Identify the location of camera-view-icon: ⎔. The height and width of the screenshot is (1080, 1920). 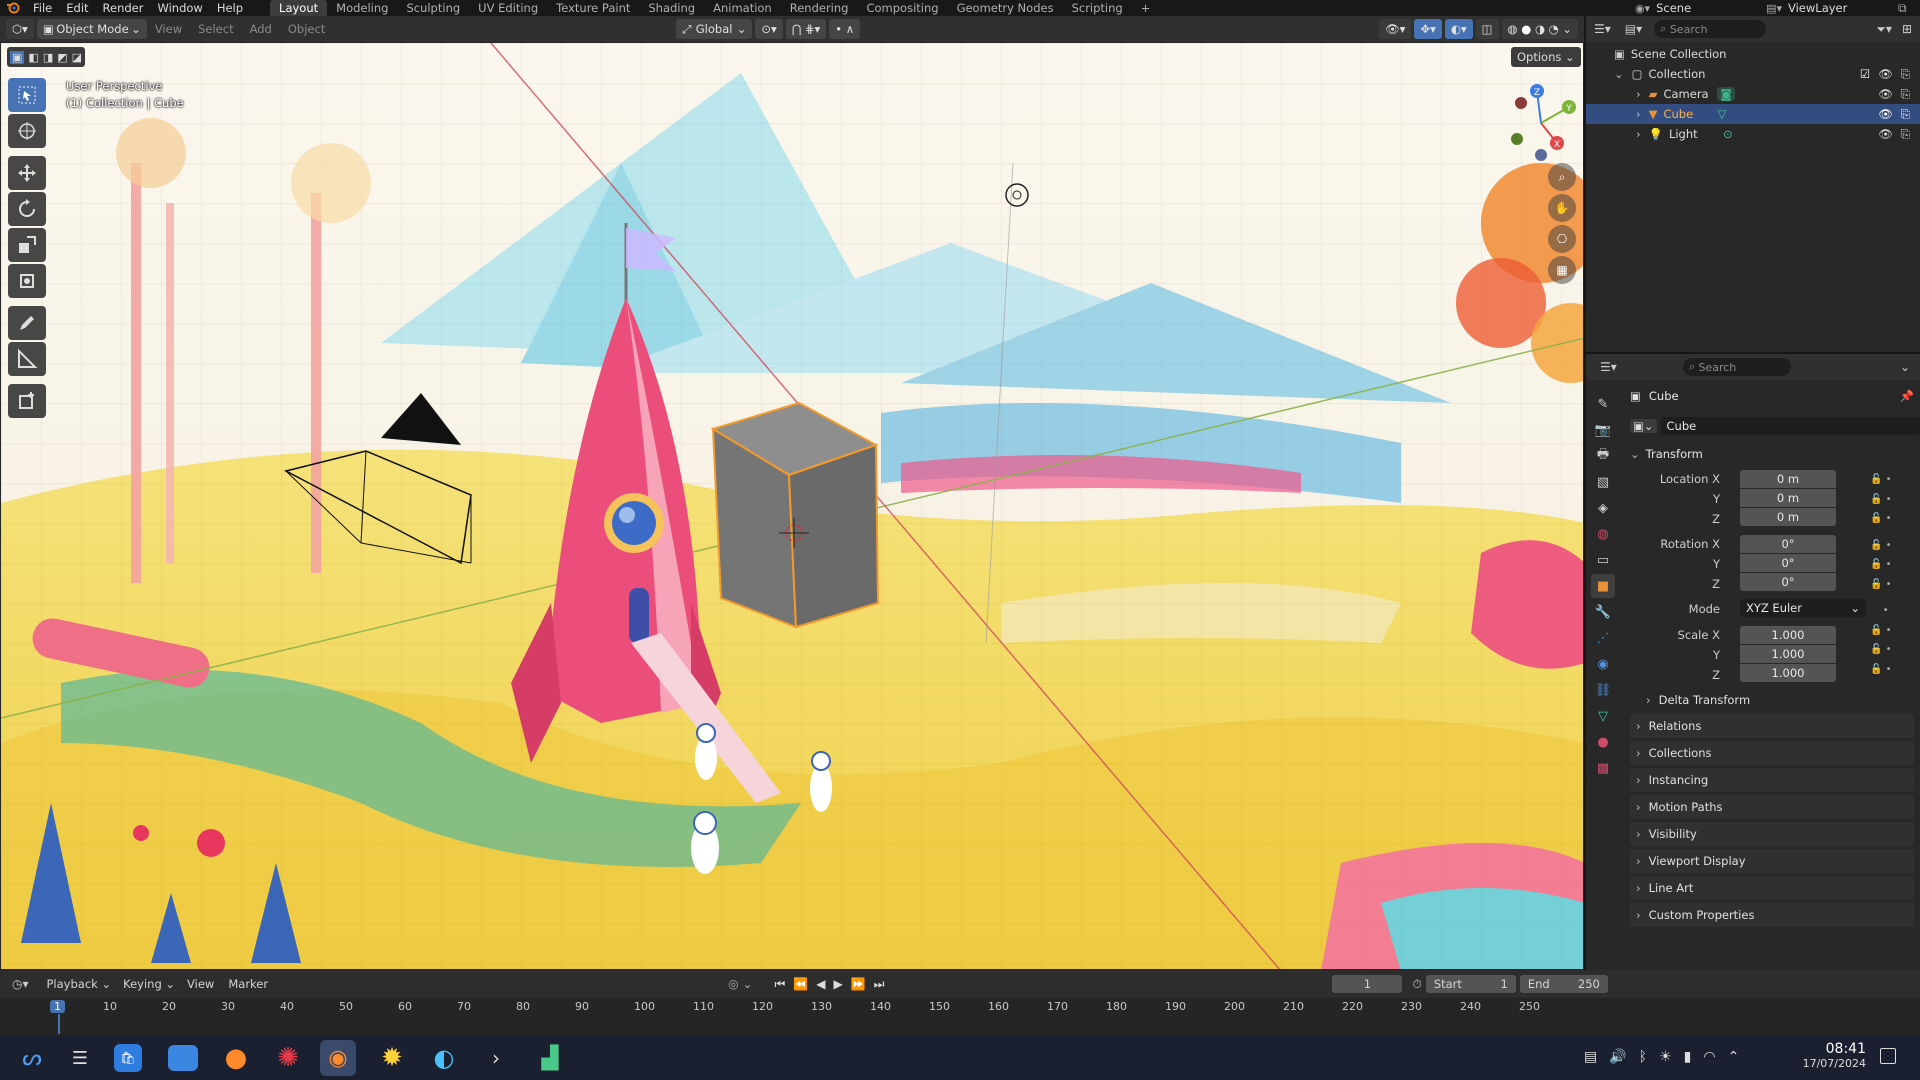
(1562, 239).